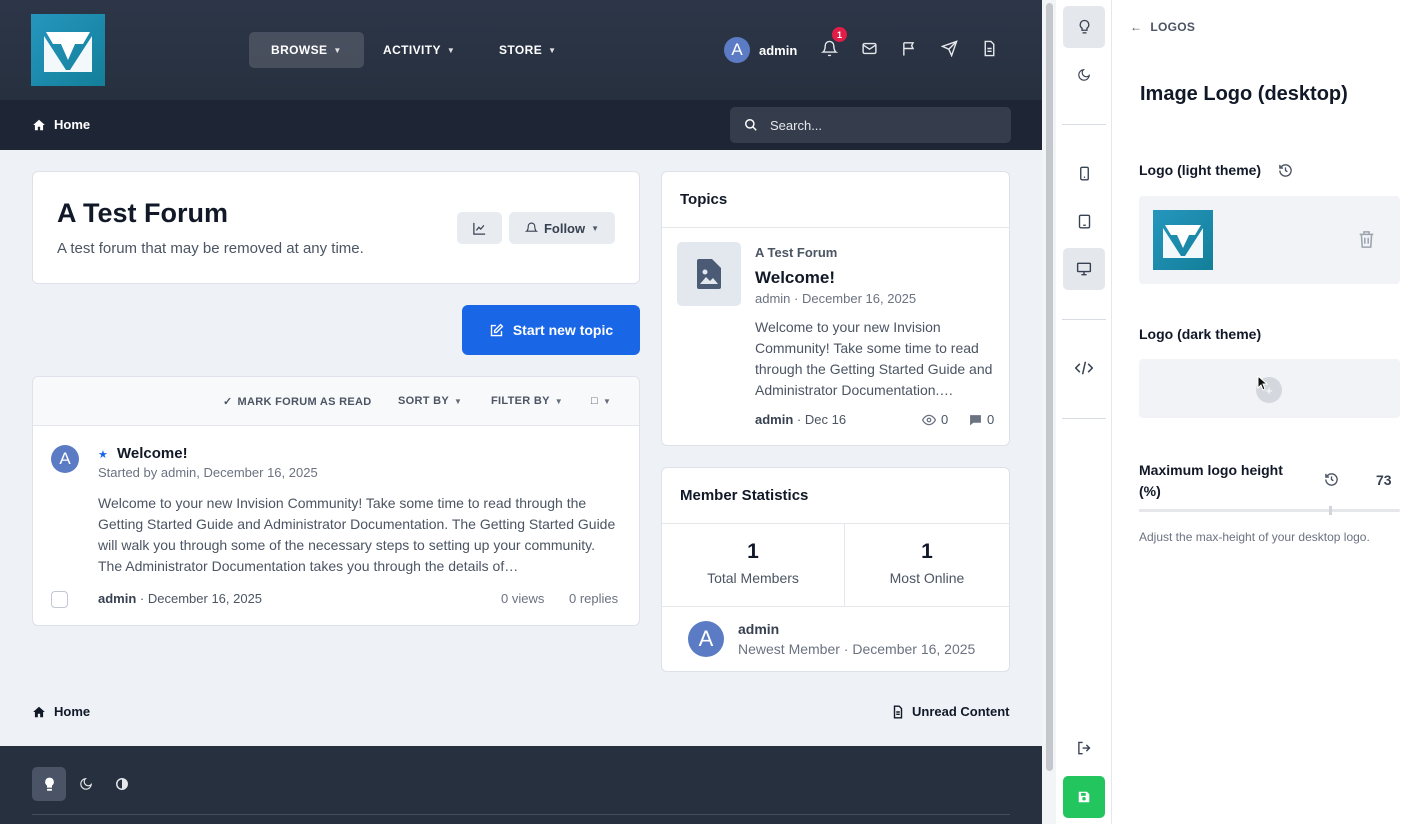  I want to click on user-menu: A admin, so click(760, 50).